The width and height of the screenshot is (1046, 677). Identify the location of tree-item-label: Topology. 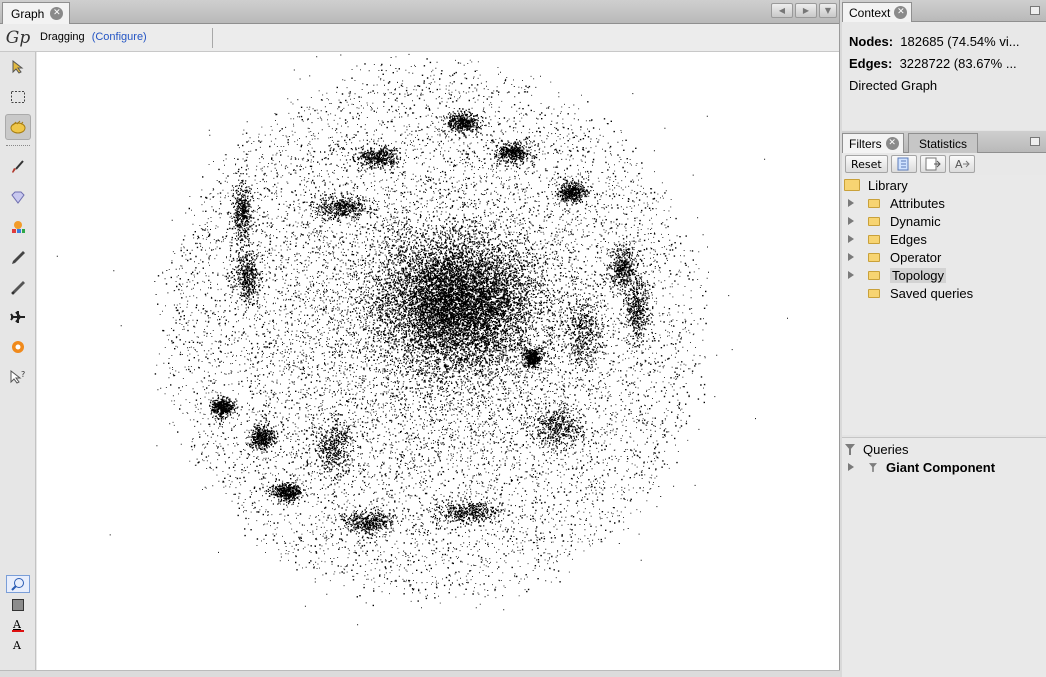
(918, 275).